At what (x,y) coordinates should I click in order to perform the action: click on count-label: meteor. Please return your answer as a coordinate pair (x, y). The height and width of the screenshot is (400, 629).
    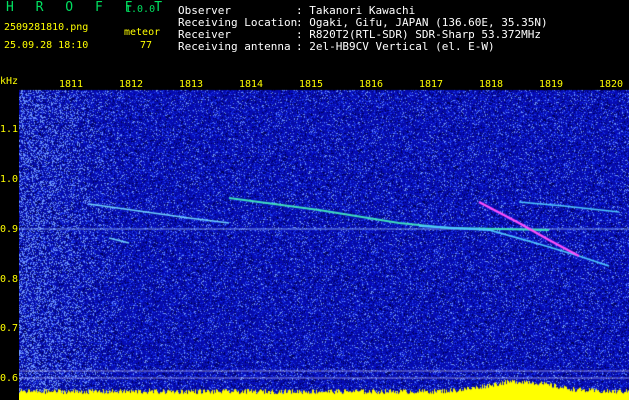
    Looking at the image, I should click on (142, 32).